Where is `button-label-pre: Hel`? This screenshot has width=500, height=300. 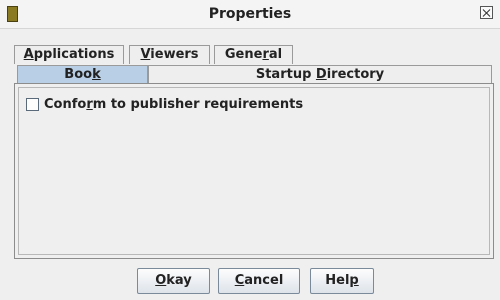 button-label-pre: Hel is located at coordinates (337, 280).